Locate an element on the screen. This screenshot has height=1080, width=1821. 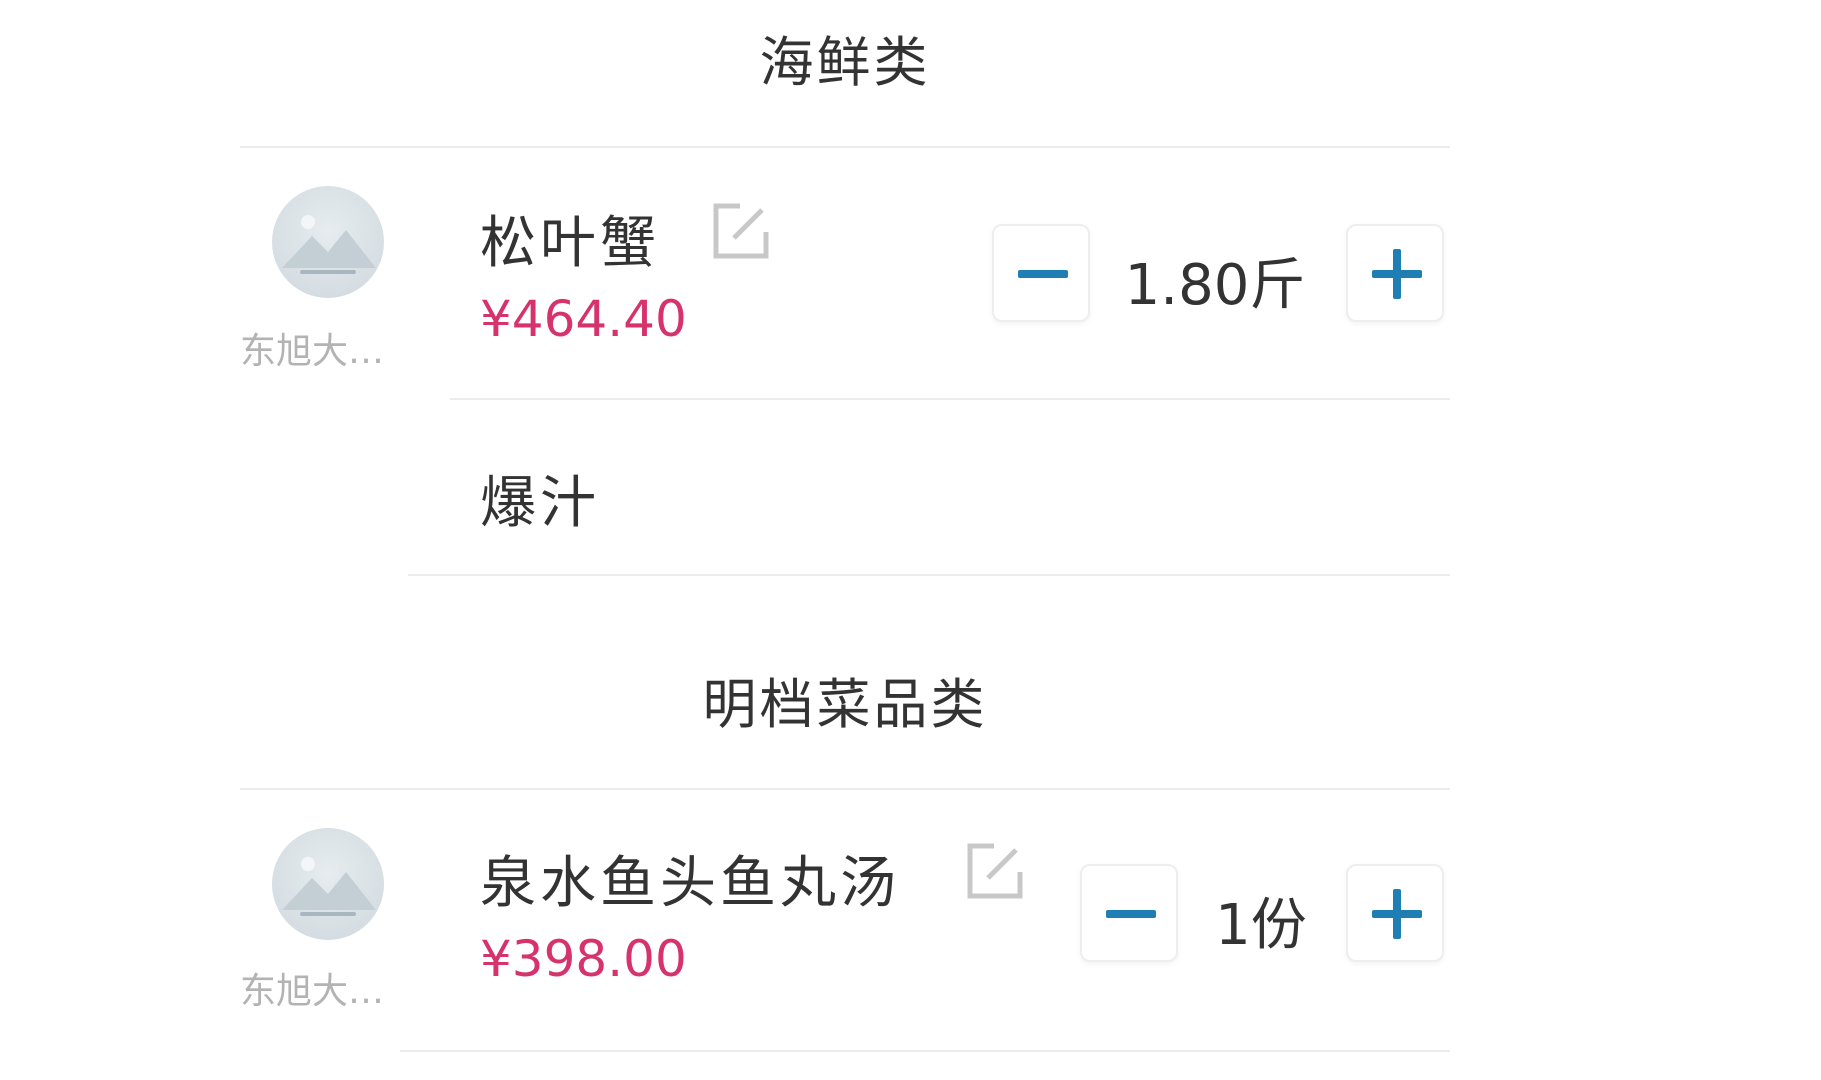
quantity-value: 1份 is located at coordinates (1261, 925).